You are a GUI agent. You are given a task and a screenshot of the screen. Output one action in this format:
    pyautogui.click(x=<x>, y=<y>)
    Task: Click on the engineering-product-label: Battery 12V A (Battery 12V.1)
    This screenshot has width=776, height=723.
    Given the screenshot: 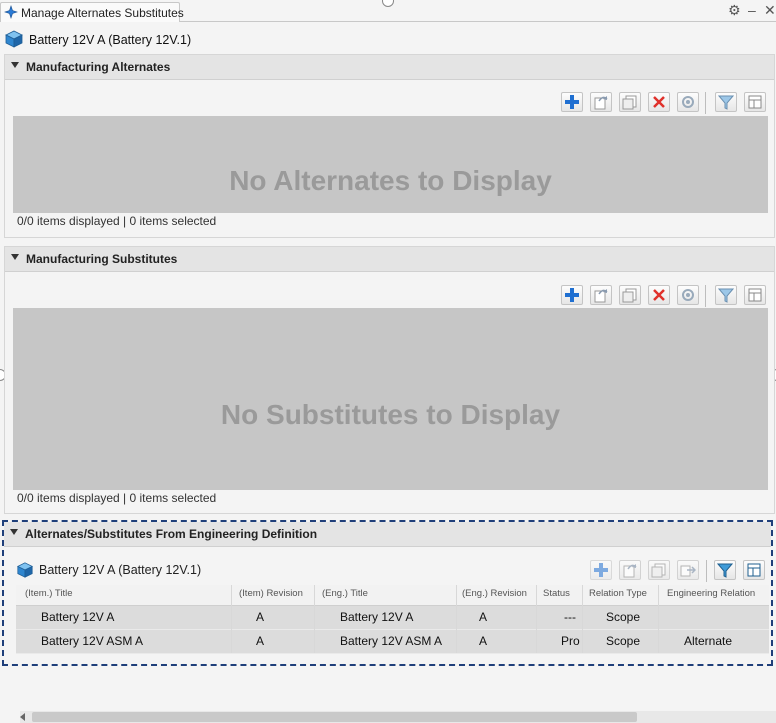 What is the action you would take?
    pyautogui.click(x=120, y=570)
    